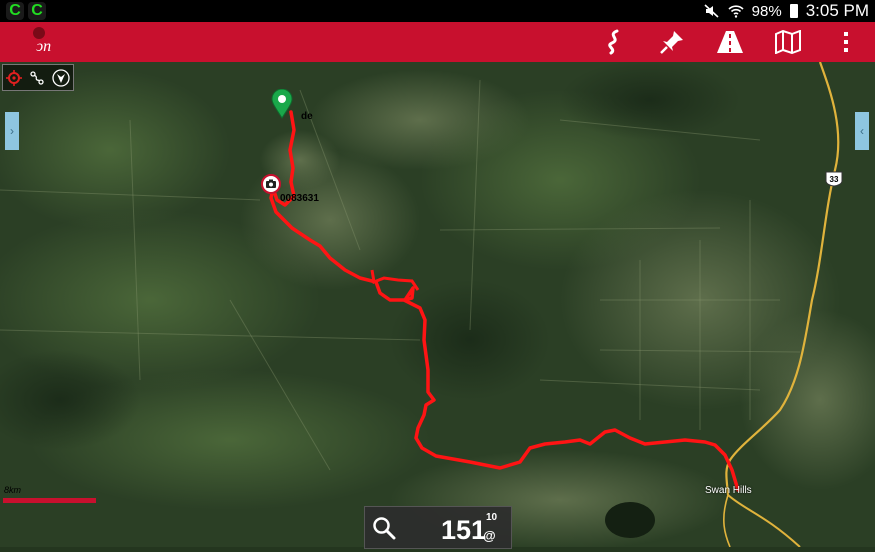 This screenshot has height=552, width=875. I want to click on camera-icon, so click(271, 184).